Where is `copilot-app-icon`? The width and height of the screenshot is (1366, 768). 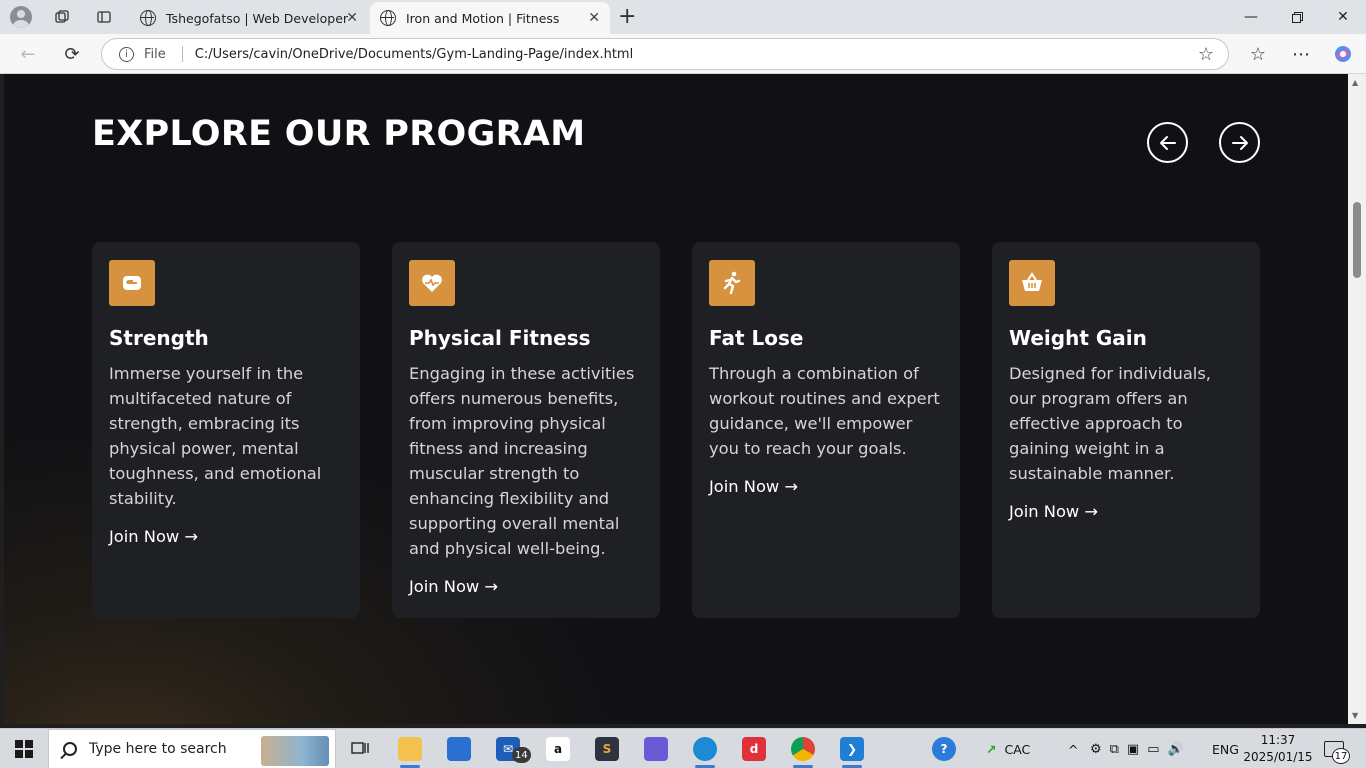 copilot-app-icon is located at coordinates (656, 749).